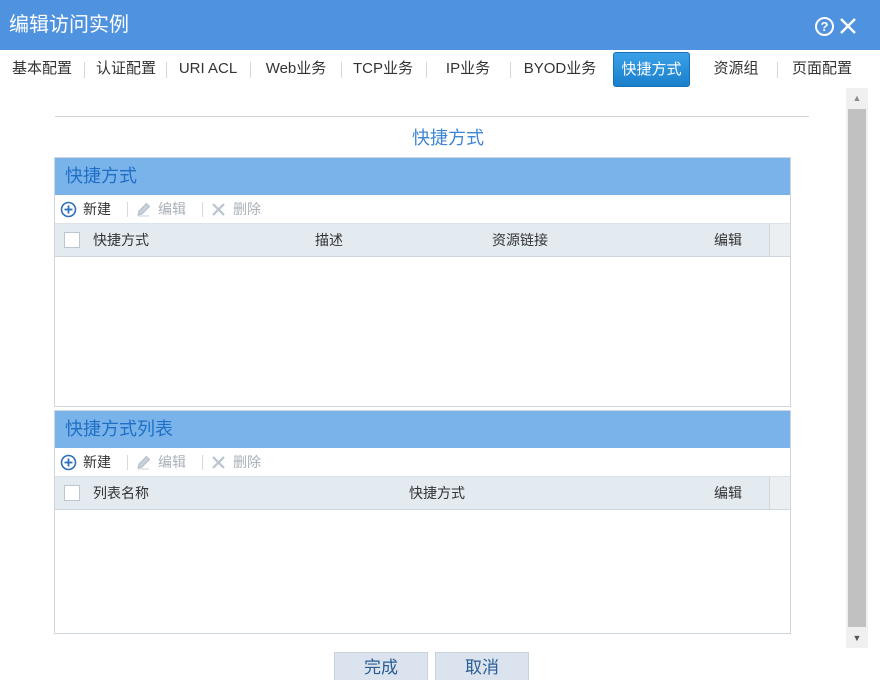  What do you see at coordinates (422, 209) in the screenshot?
I see `shortcut-toolbar: 新建 编辑 删除` at bounding box center [422, 209].